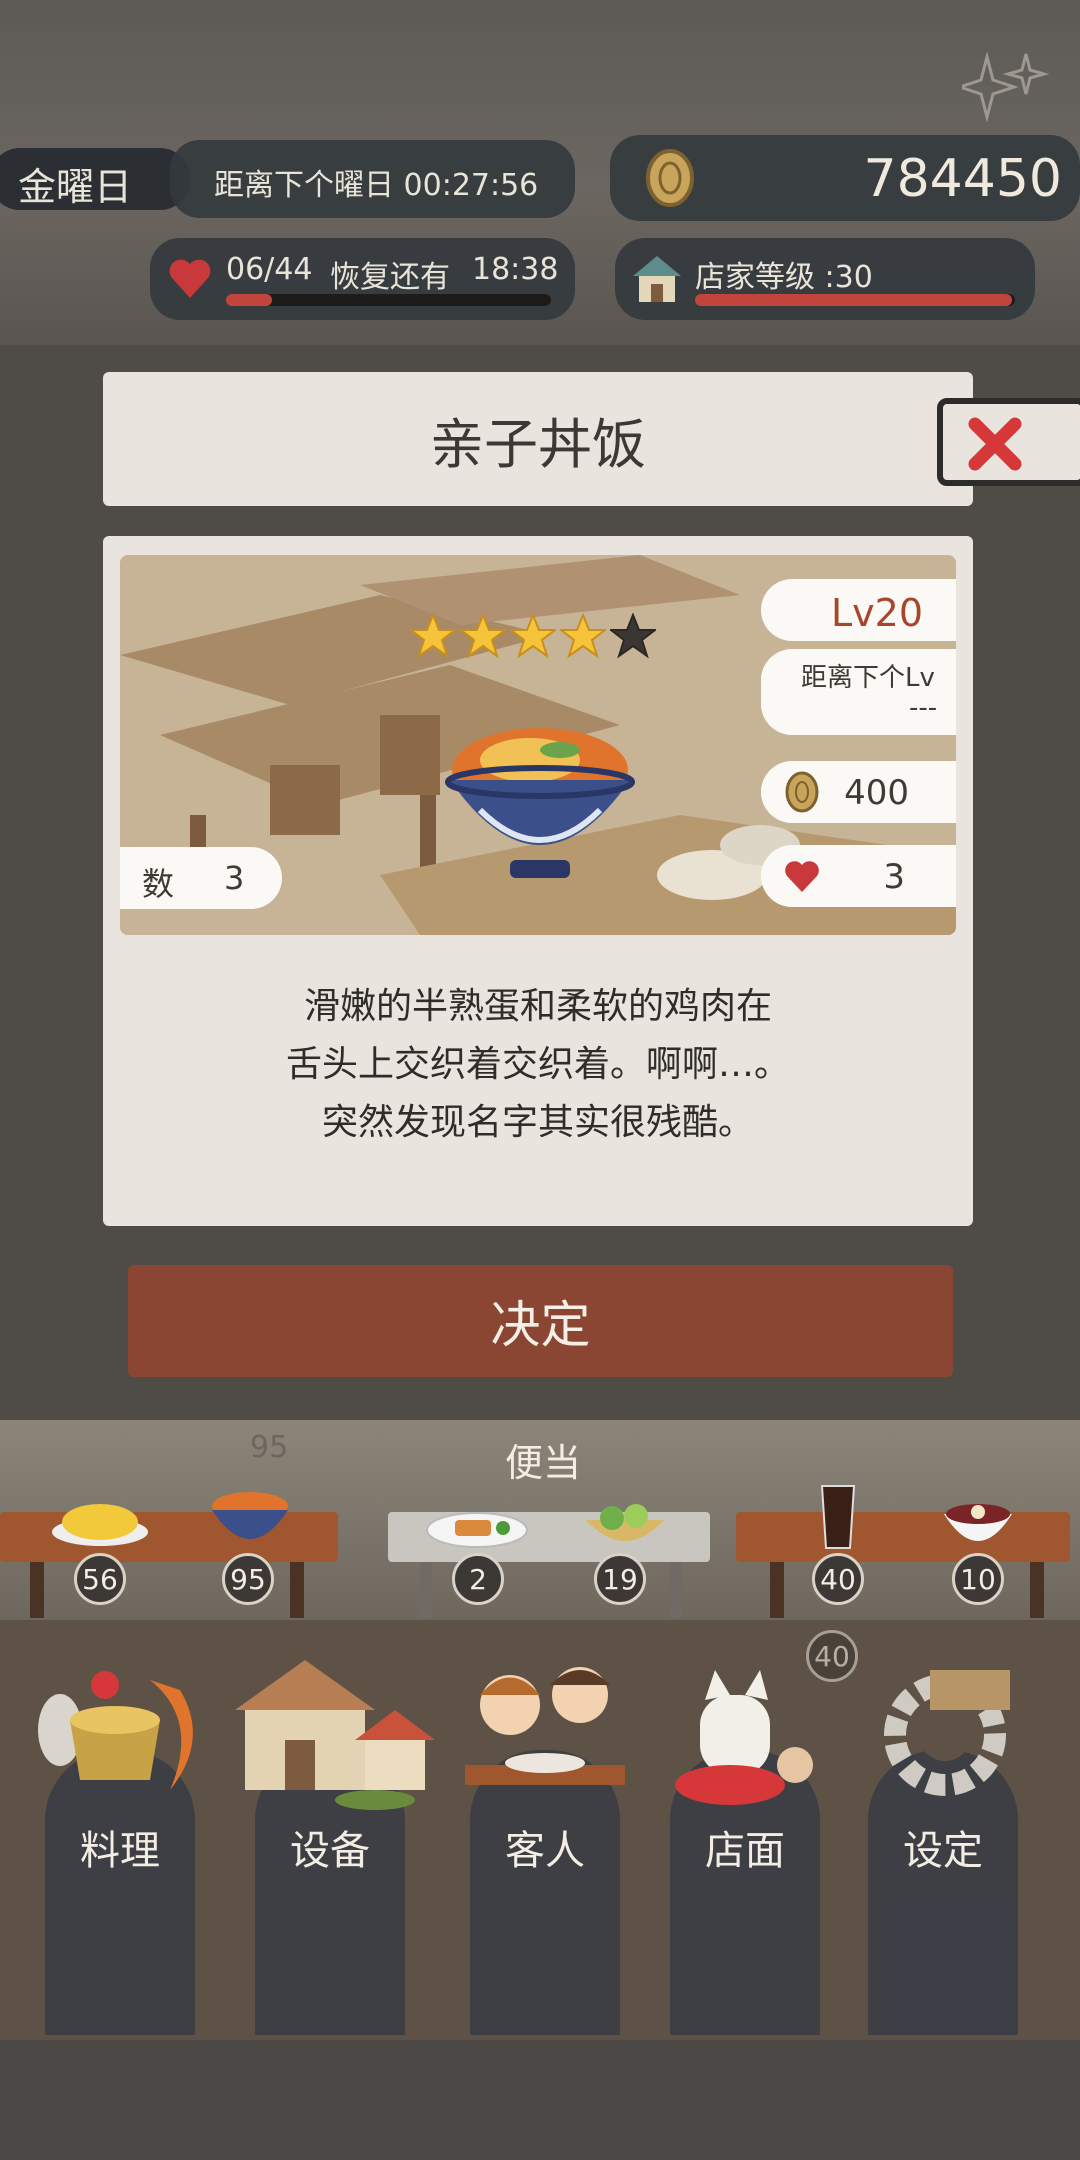 The height and width of the screenshot is (2160, 1080). What do you see at coordinates (249, 300) in the screenshot?
I see `stamina-bar-fill` at bounding box center [249, 300].